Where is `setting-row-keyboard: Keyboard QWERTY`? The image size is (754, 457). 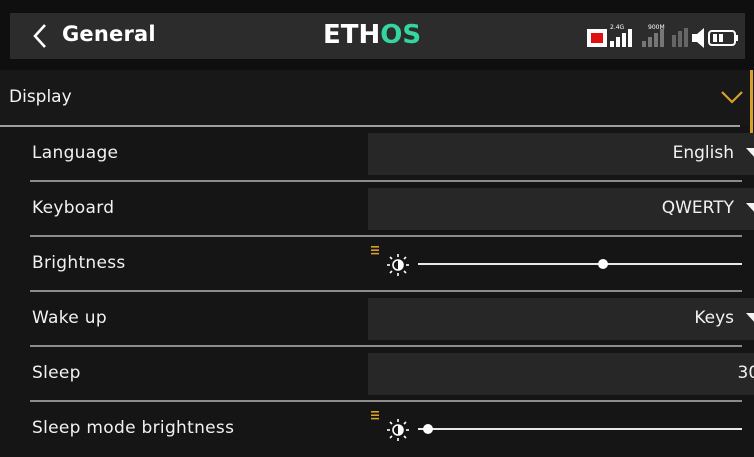 setting-row-keyboard: Keyboard QWERTY is located at coordinates (392, 209).